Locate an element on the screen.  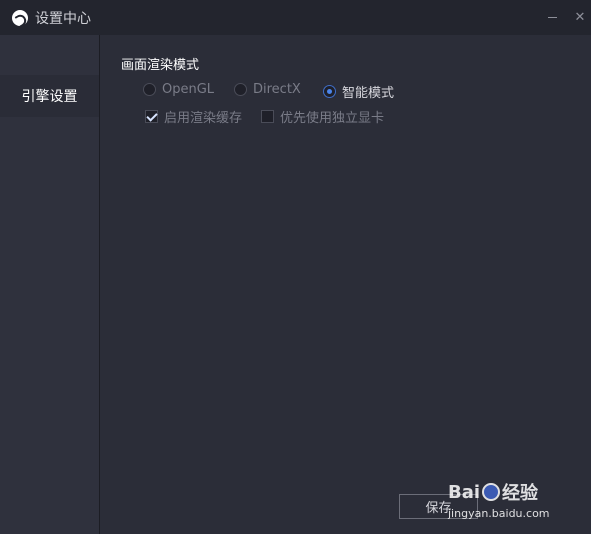
sidebar-item-engine-settings: 引擎设置 is located at coordinates (49, 96).